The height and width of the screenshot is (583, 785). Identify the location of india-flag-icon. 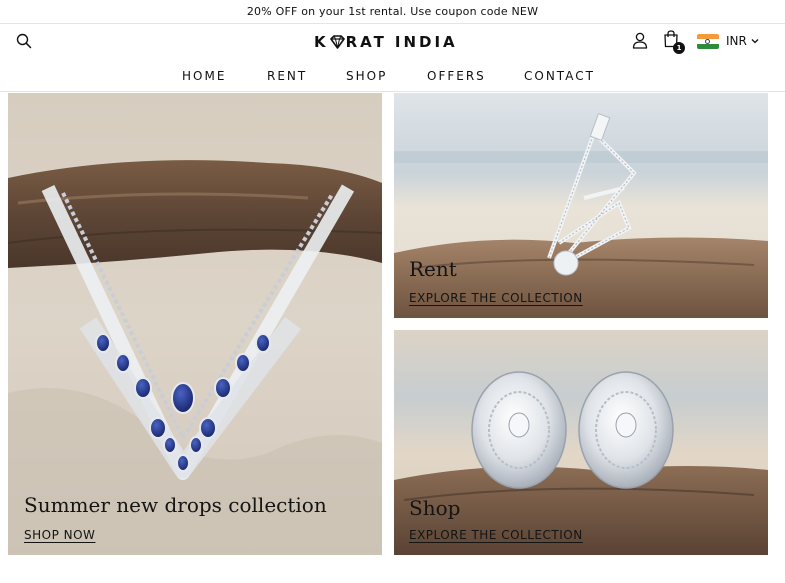
(708, 41).